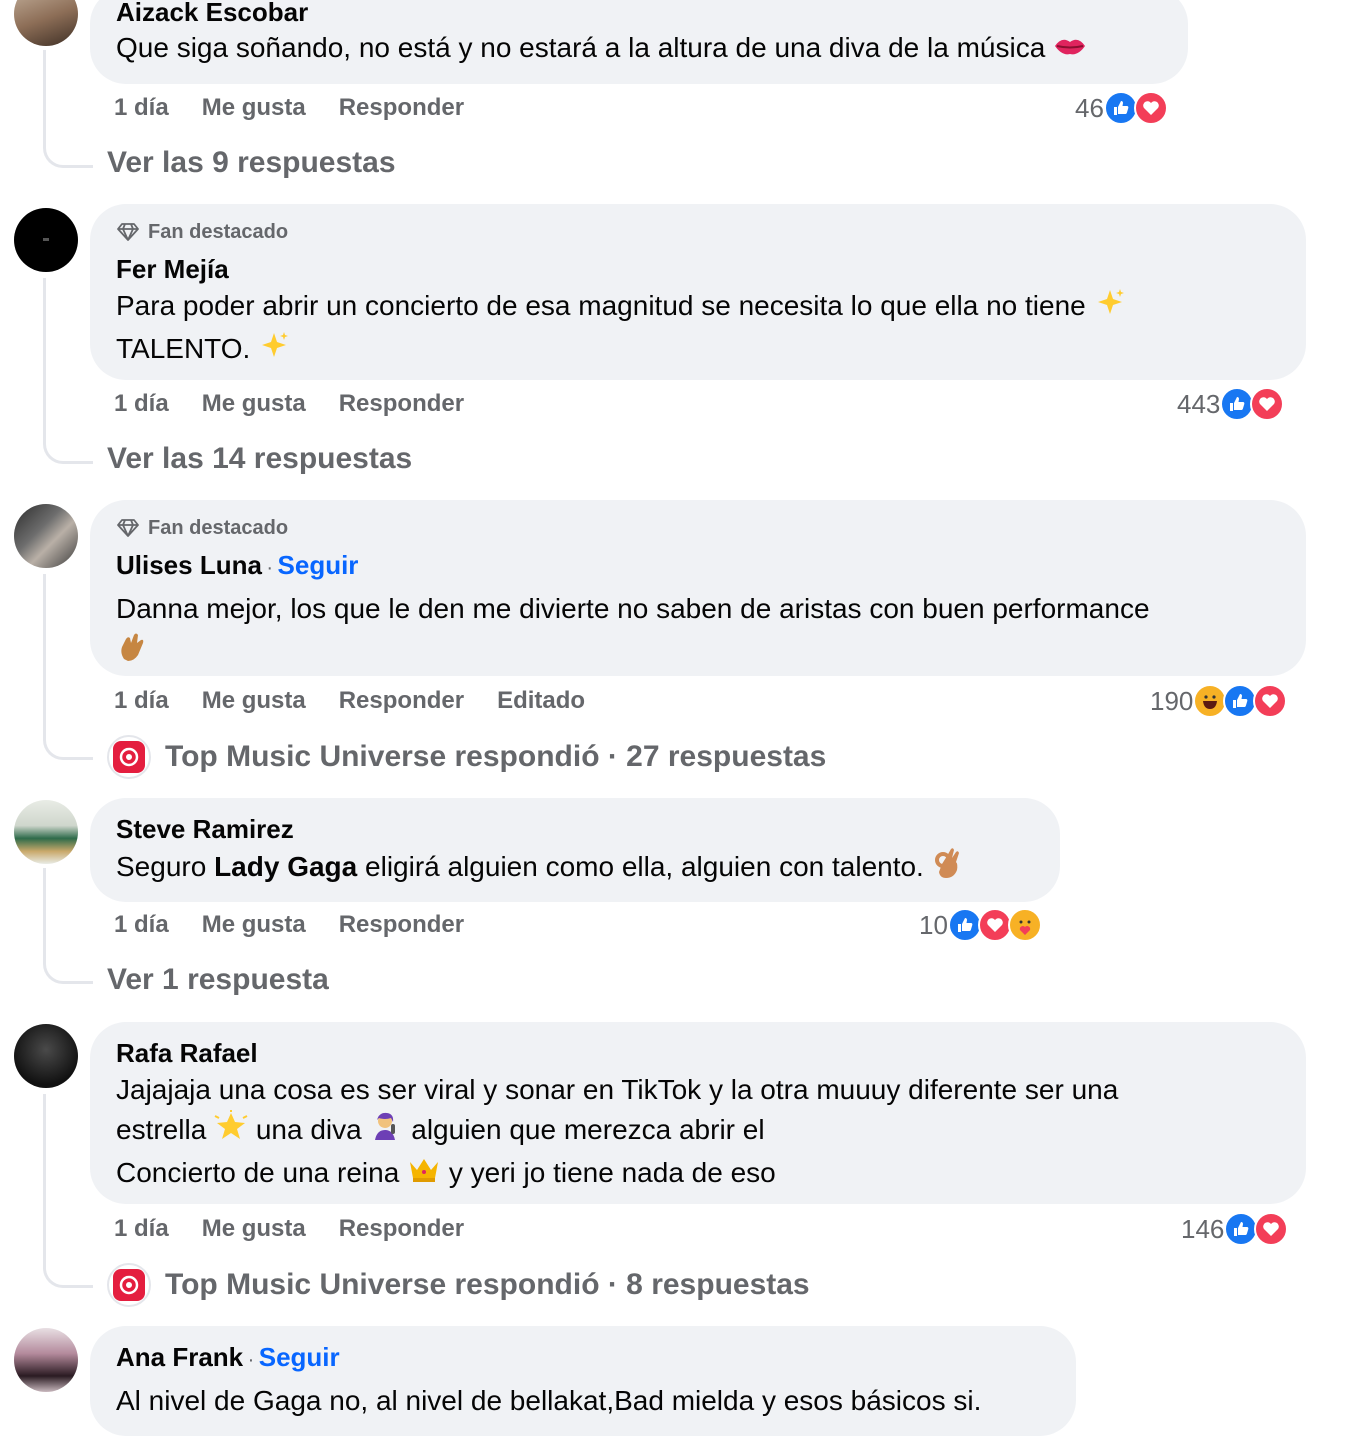 This screenshot has width=1358, height=1436. Describe the element at coordinates (1024, 925) in the screenshot. I see `care-icon` at that location.